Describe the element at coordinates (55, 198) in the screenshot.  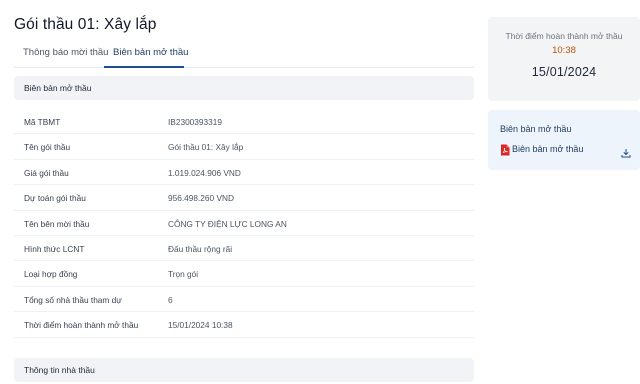
I see `detail-label: Dự toán gói thầu` at that location.